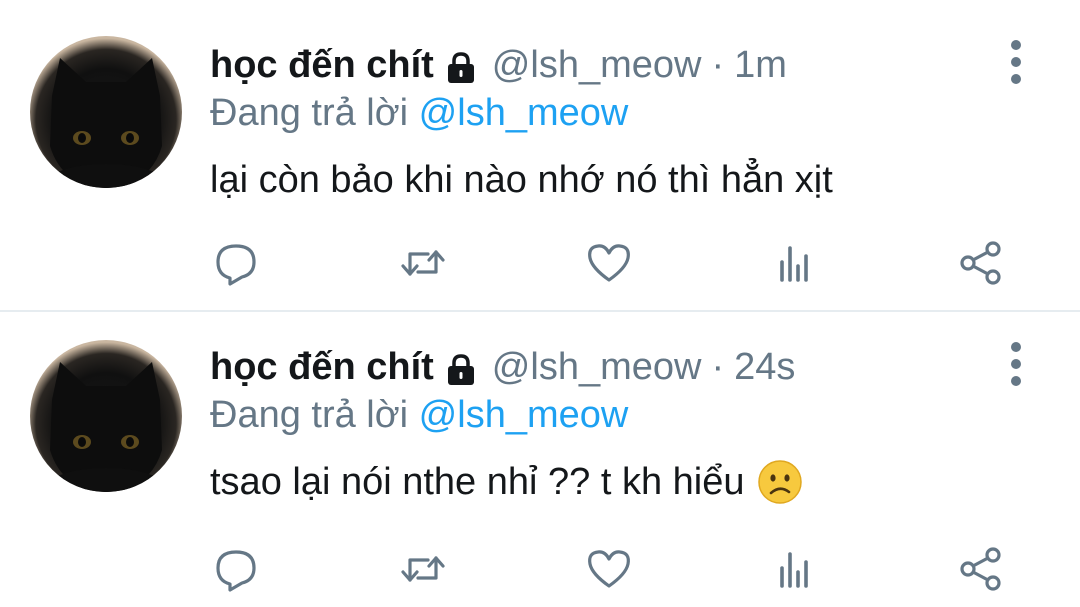  I want to click on frowning-face-emoji-icon, so click(780, 482).